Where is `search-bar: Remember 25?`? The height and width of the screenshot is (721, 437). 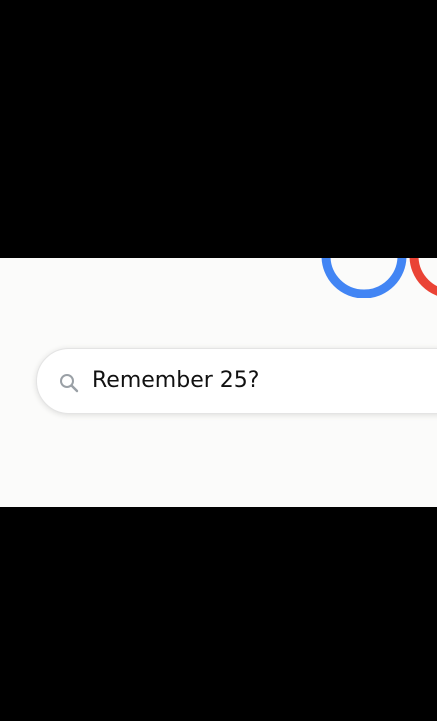
search-bar: Remember 25? is located at coordinates (236, 381).